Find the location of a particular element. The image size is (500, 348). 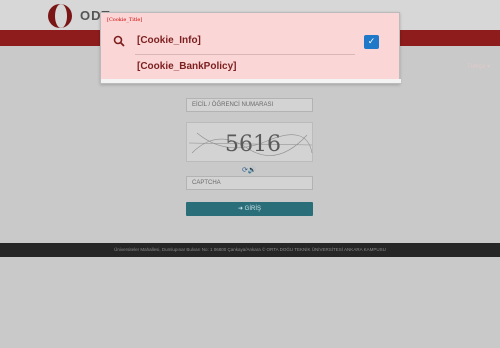

captcha-image: 5616 is located at coordinates (249, 142).